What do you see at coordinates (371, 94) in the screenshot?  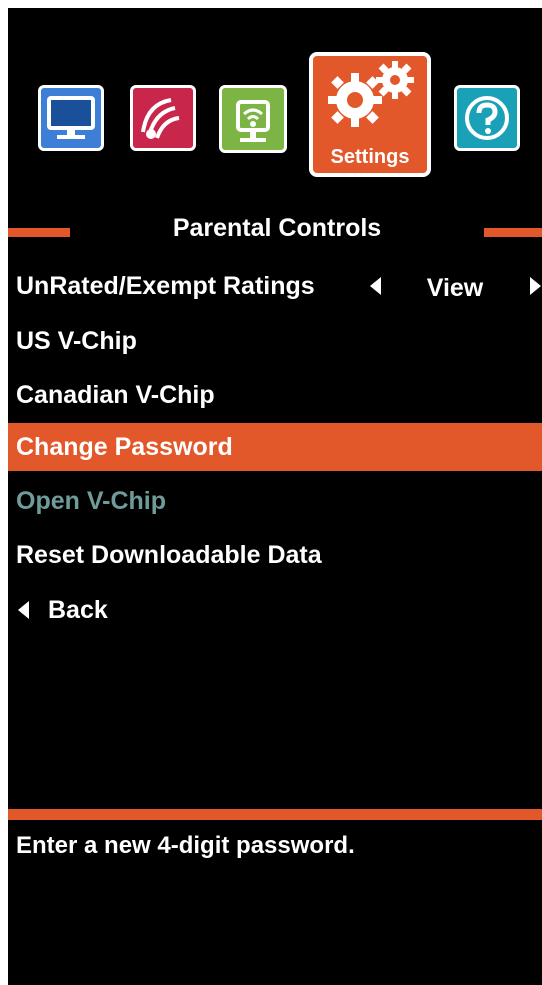 I see `gears-icon` at bounding box center [371, 94].